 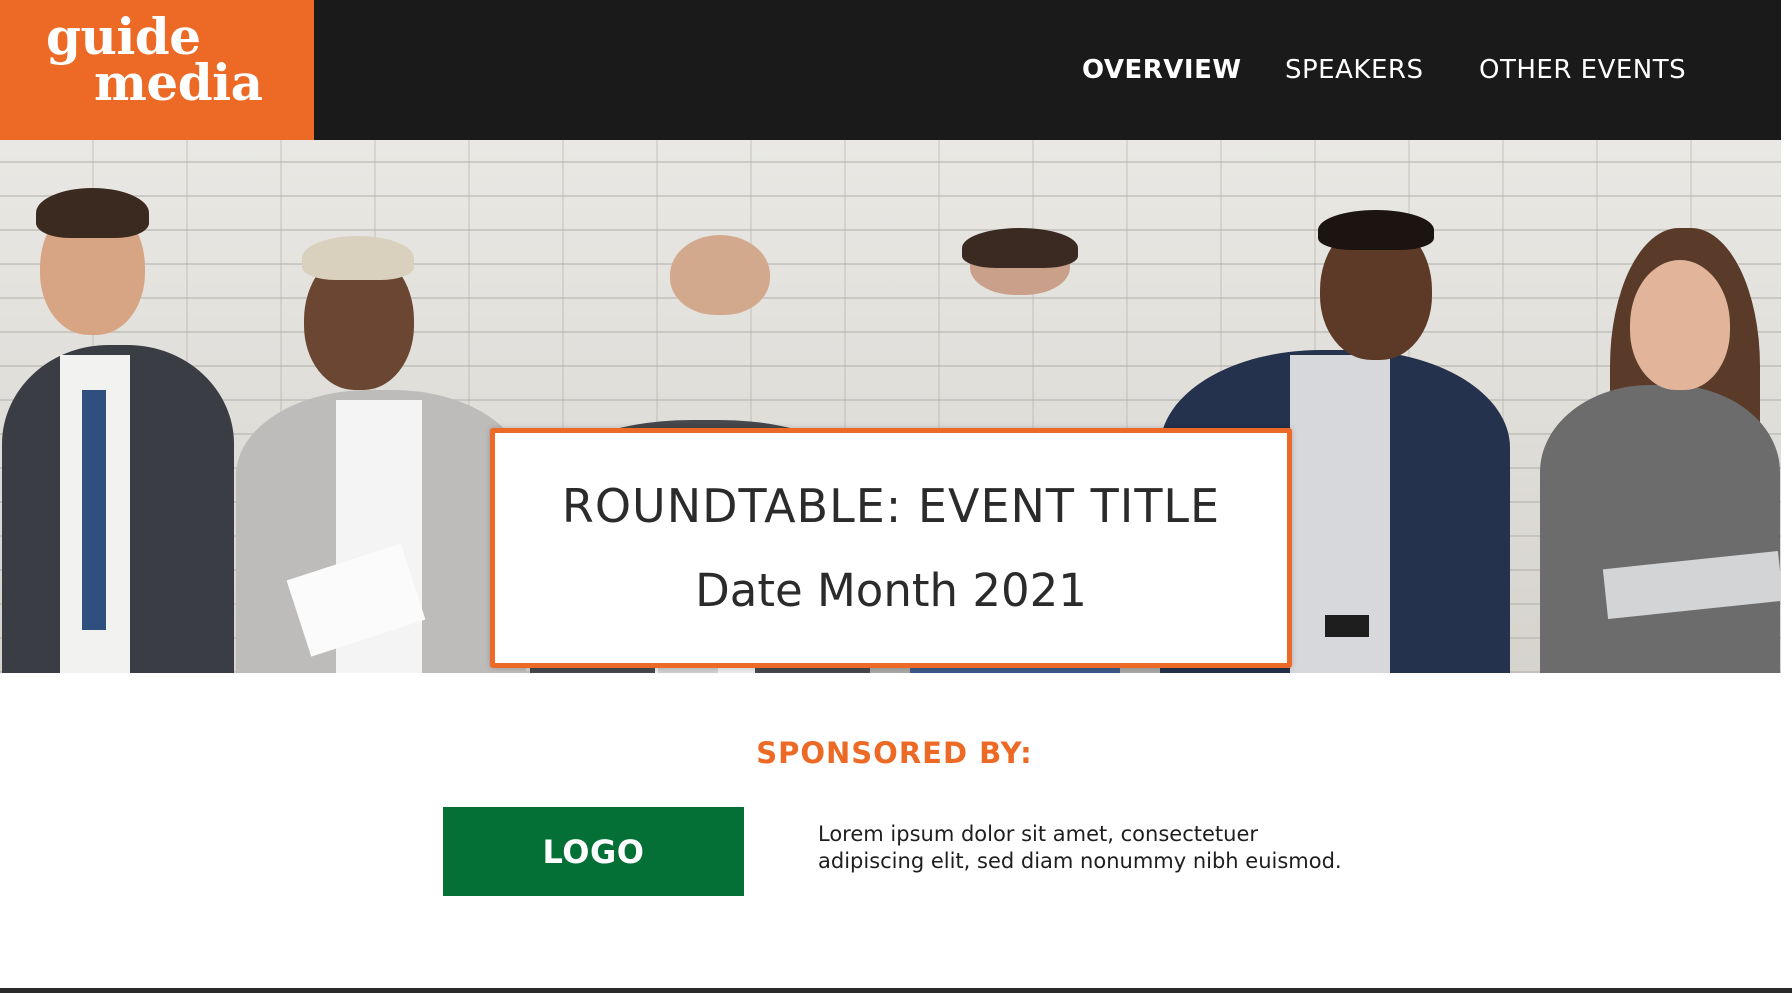 What do you see at coordinates (1645, 406) in the screenshot?
I see `person-6-figure` at bounding box center [1645, 406].